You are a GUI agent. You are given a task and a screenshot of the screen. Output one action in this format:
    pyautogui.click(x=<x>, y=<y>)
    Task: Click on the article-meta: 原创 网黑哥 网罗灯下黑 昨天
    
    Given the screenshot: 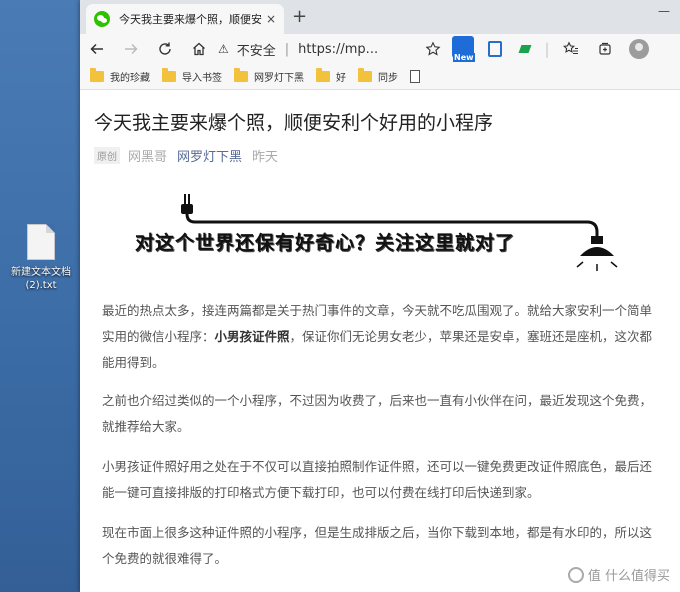 What is the action you would take?
    pyautogui.click(x=186, y=155)
    